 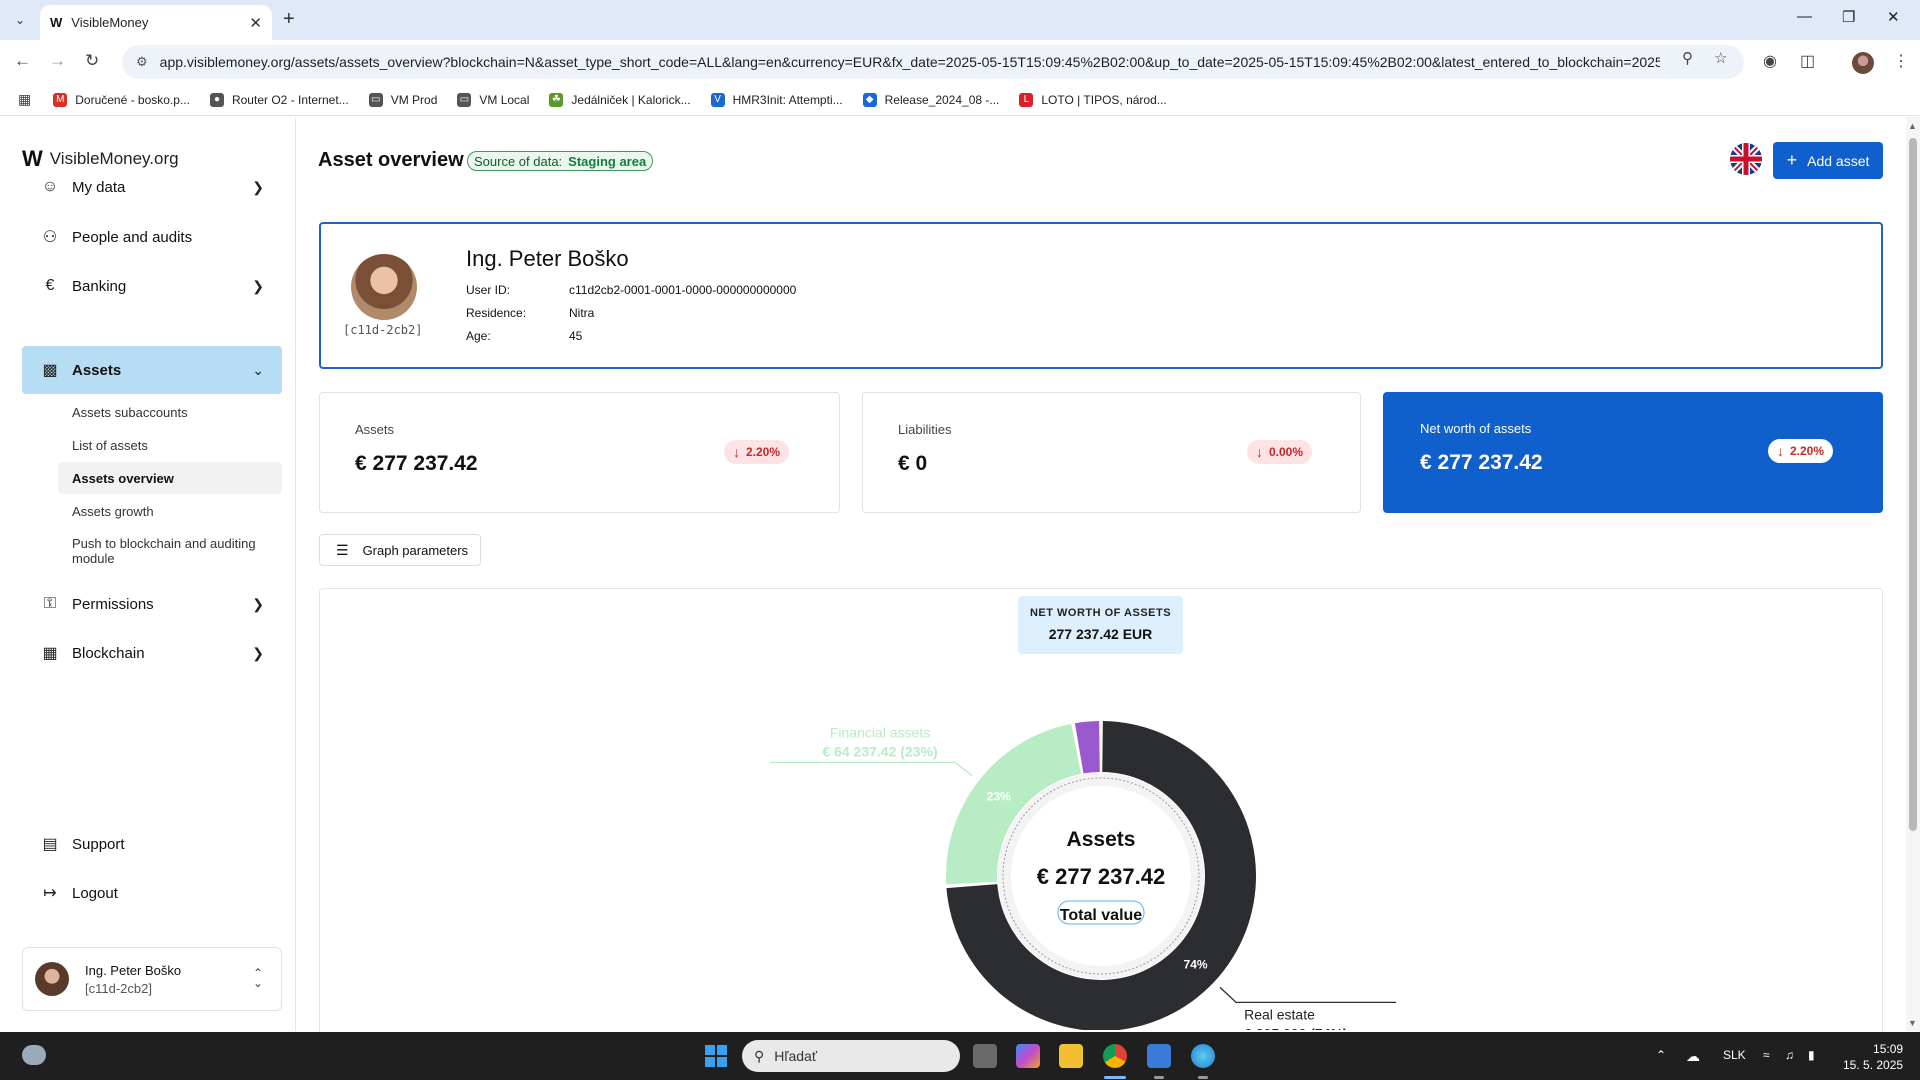 What do you see at coordinates (1912, 1023) in the screenshot?
I see `scroll-down-icon: ▼` at bounding box center [1912, 1023].